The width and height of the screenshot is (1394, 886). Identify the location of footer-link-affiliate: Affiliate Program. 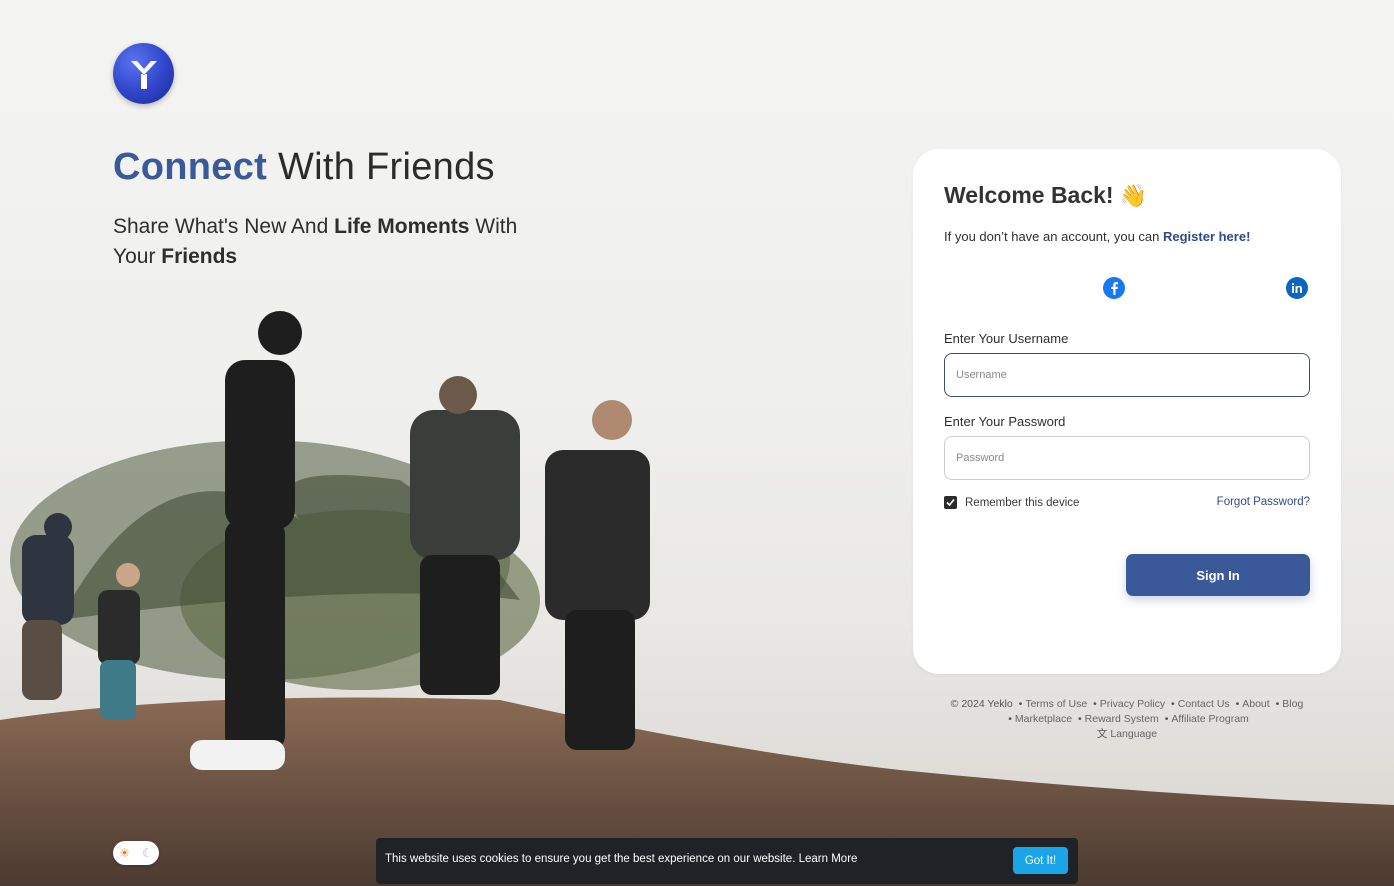
(1209, 719).